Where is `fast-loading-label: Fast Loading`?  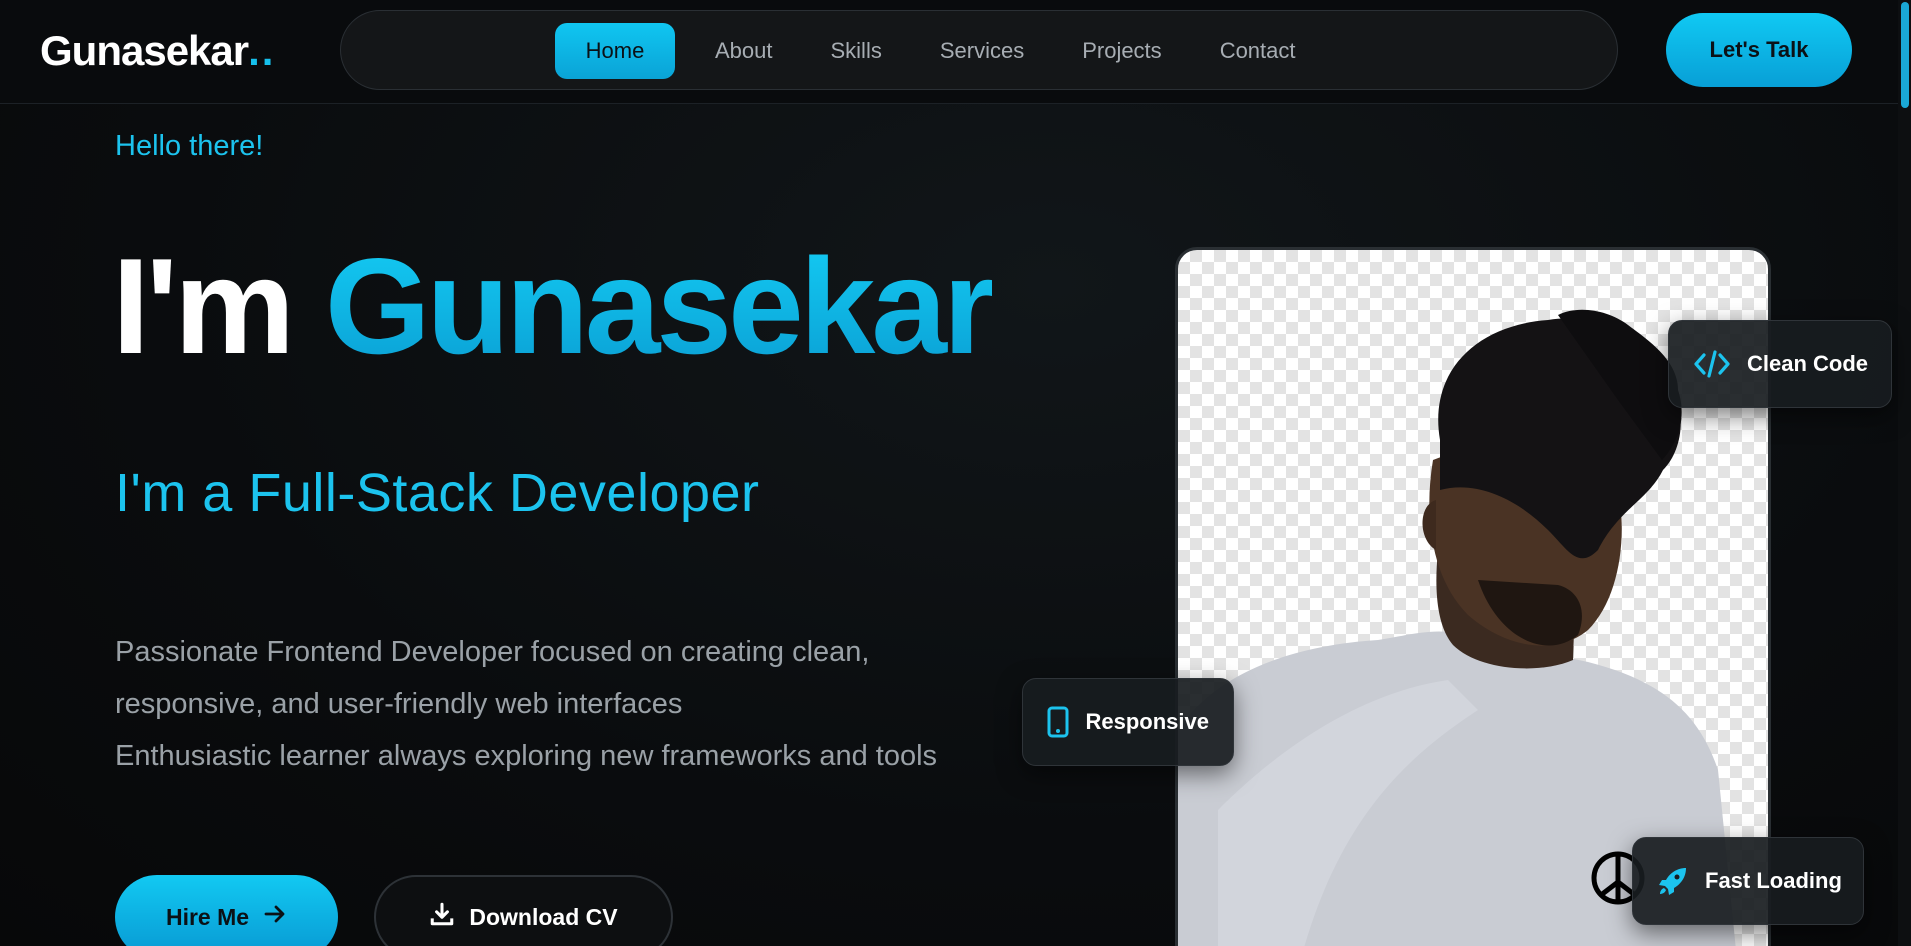
fast-loading-label: Fast Loading is located at coordinates (1773, 880).